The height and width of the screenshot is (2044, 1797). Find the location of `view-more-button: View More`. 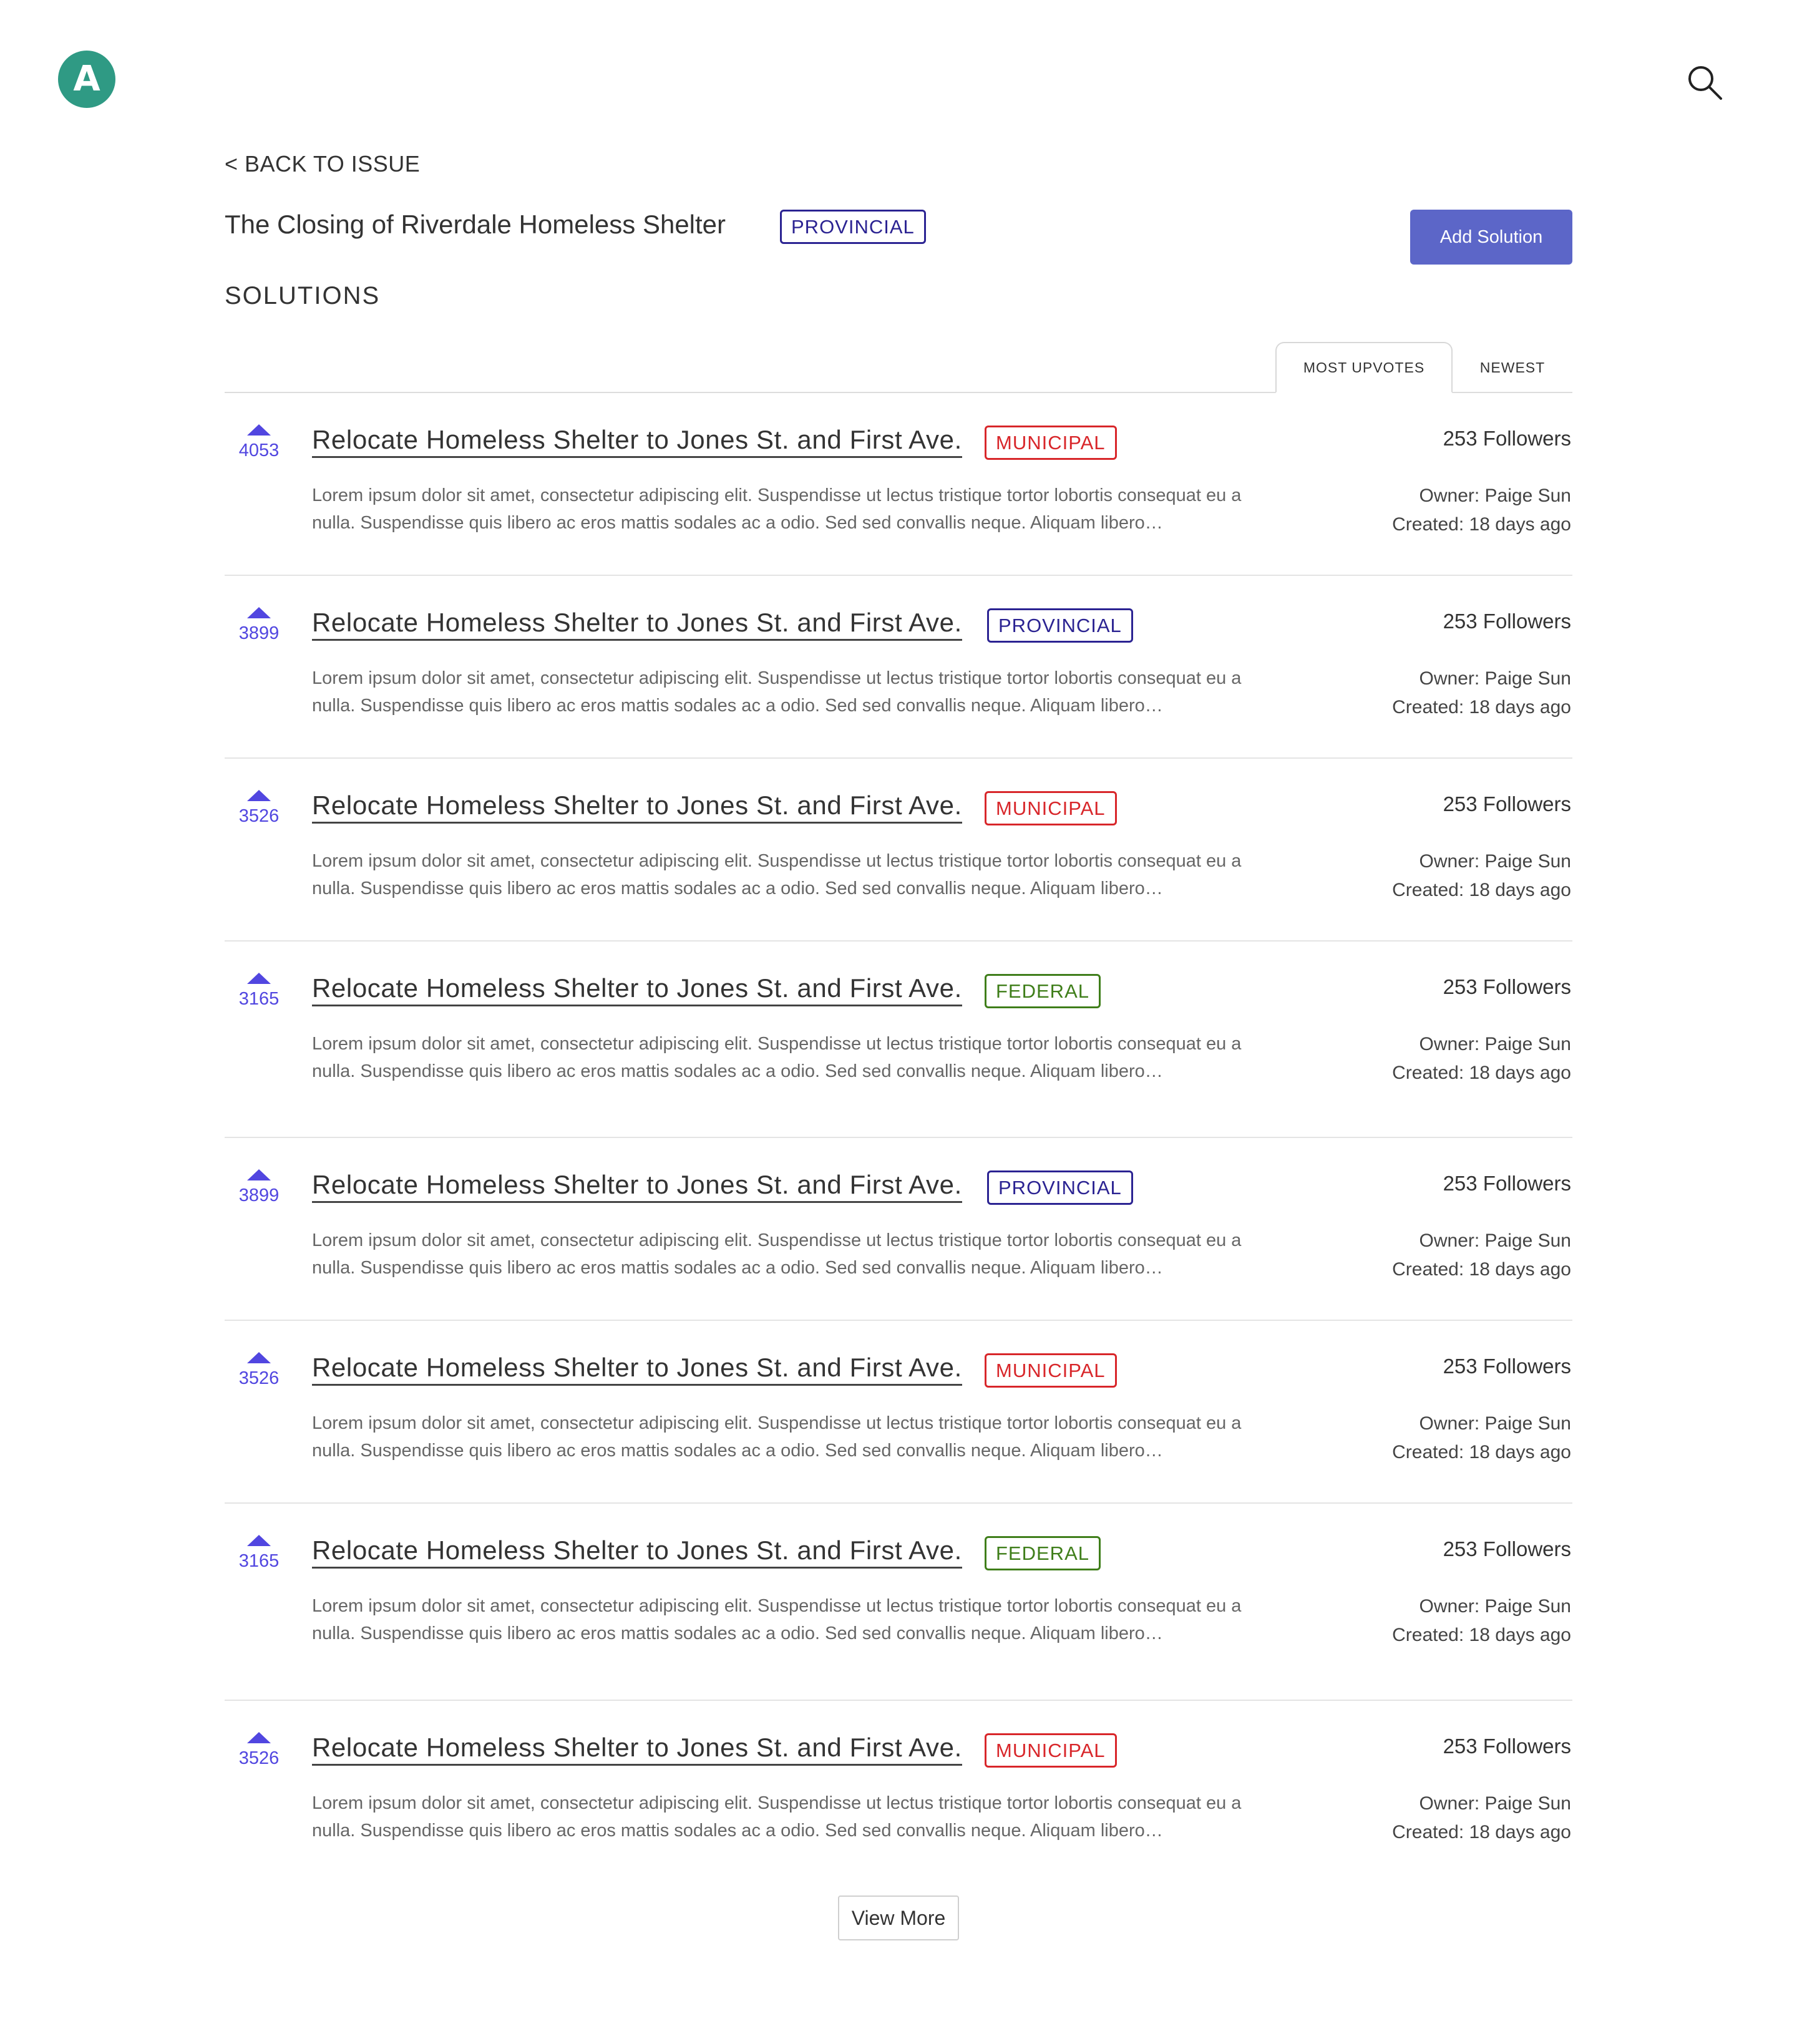

view-more-button: View More is located at coordinates (898, 1918).